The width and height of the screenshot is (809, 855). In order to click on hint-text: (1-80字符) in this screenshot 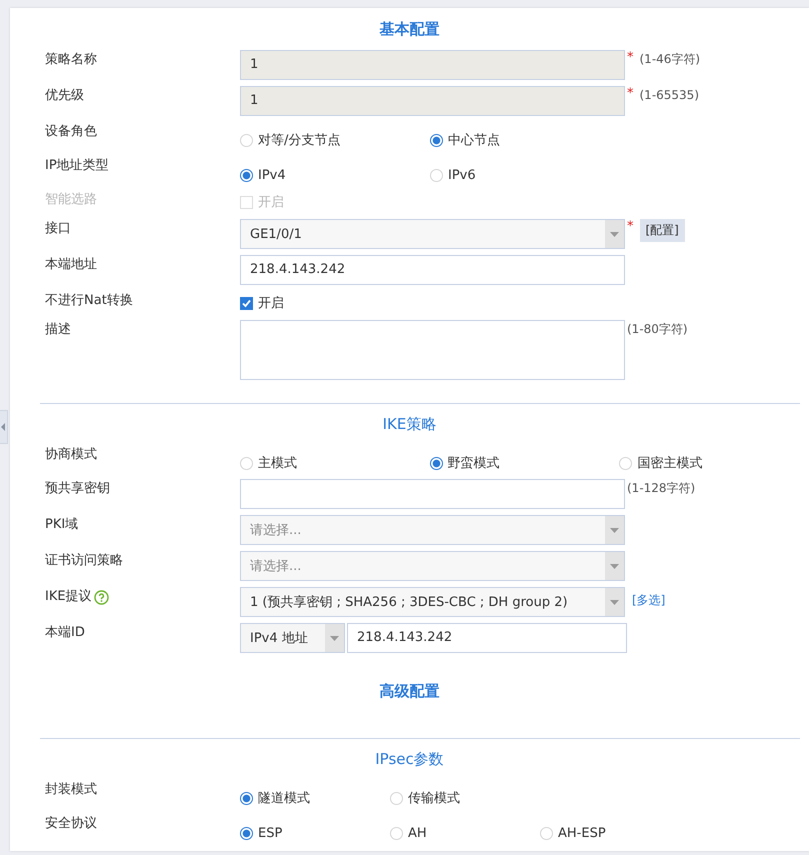, I will do `click(657, 329)`.